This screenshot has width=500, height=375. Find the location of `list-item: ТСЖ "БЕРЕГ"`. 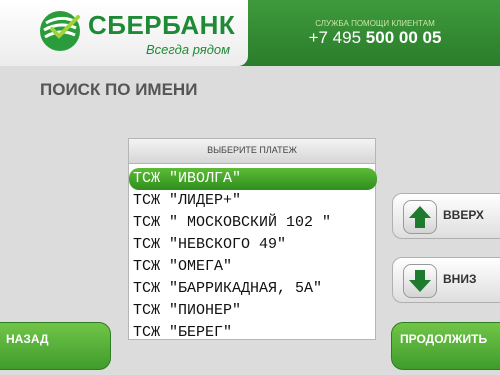

list-item: ТСЖ "БЕРЕГ" is located at coordinates (252, 333).